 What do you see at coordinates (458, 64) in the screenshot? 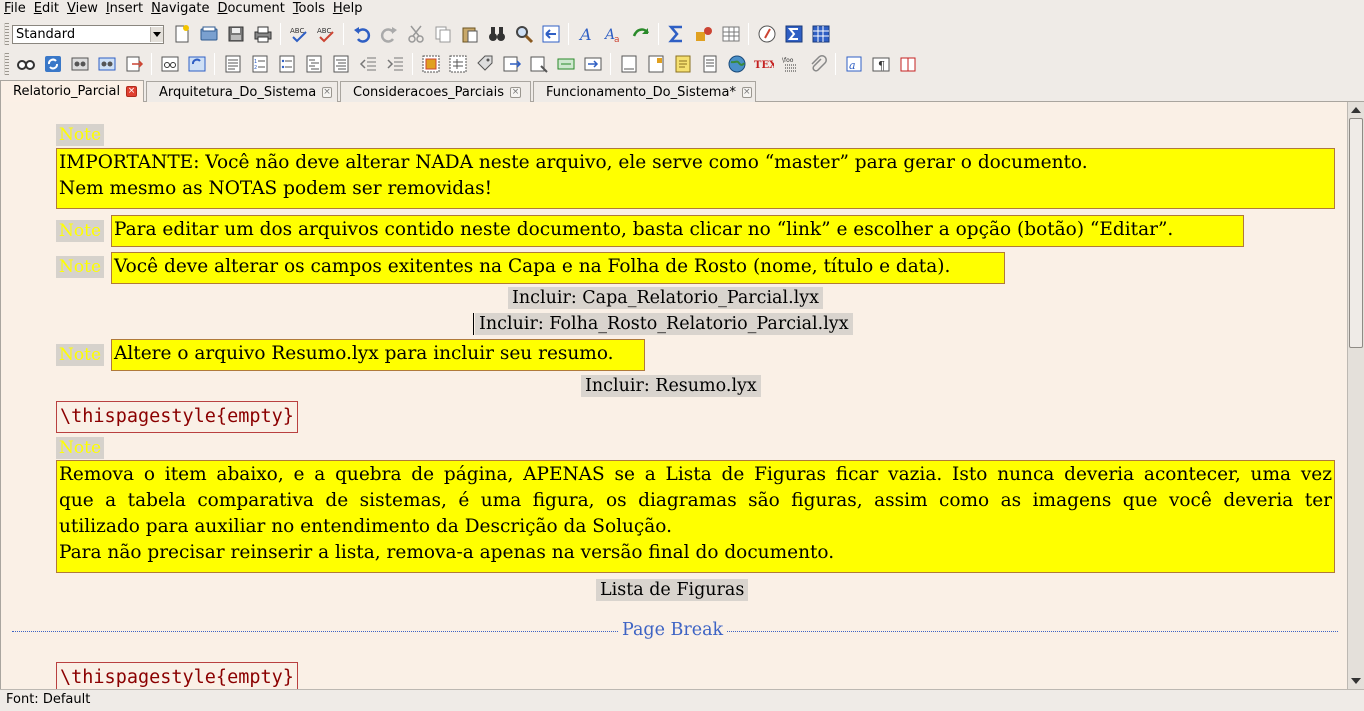
I see `insert-table-float-button` at bounding box center [458, 64].